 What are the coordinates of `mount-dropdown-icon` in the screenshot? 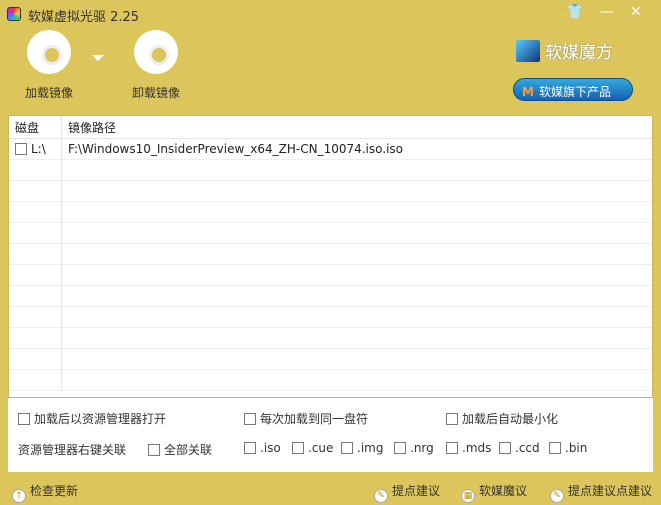 It's located at (98, 58).